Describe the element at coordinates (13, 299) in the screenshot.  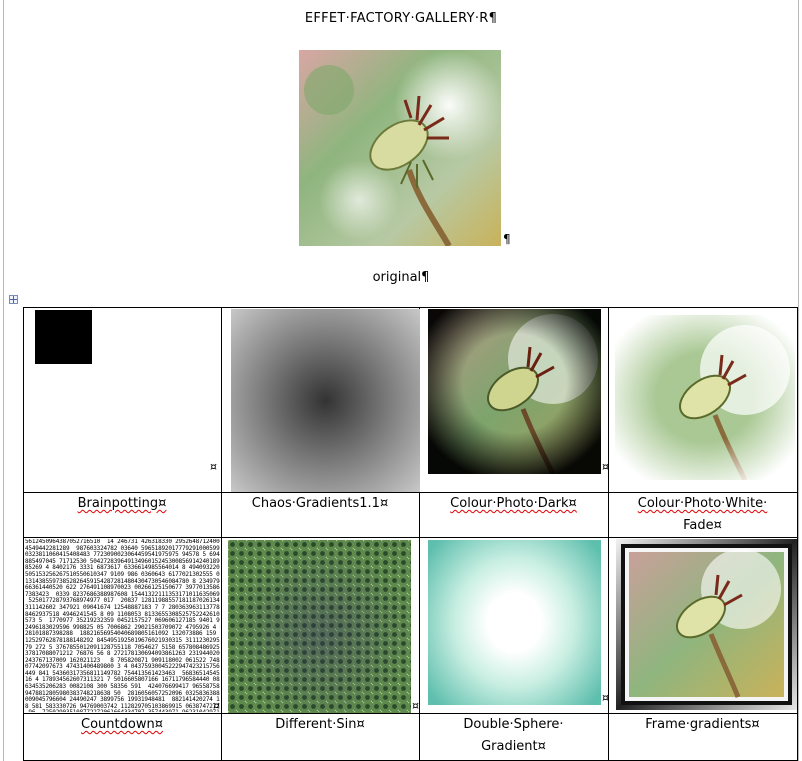
I see `table-move-handle-icon` at that location.